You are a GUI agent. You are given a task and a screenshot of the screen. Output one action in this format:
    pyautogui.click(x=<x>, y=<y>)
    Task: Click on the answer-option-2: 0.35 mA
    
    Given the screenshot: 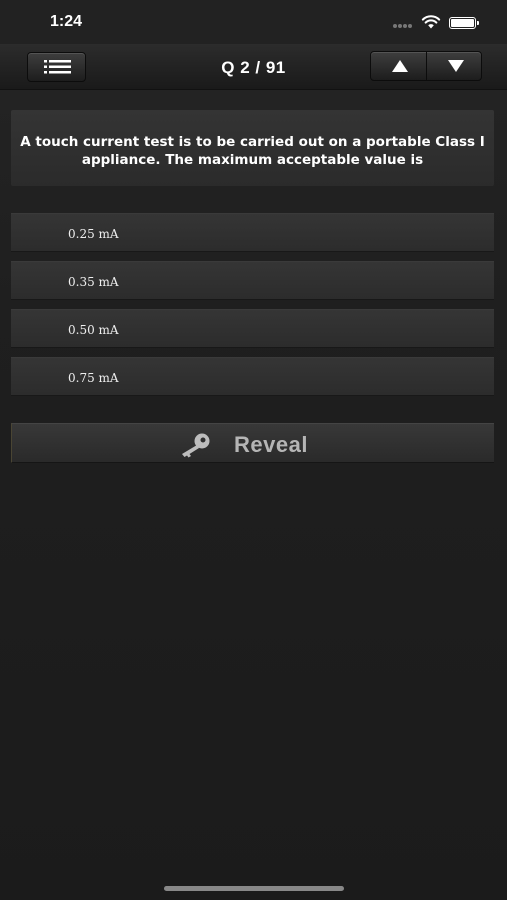 What is the action you would take?
    pyautogui.click(x=252, y=280)
    